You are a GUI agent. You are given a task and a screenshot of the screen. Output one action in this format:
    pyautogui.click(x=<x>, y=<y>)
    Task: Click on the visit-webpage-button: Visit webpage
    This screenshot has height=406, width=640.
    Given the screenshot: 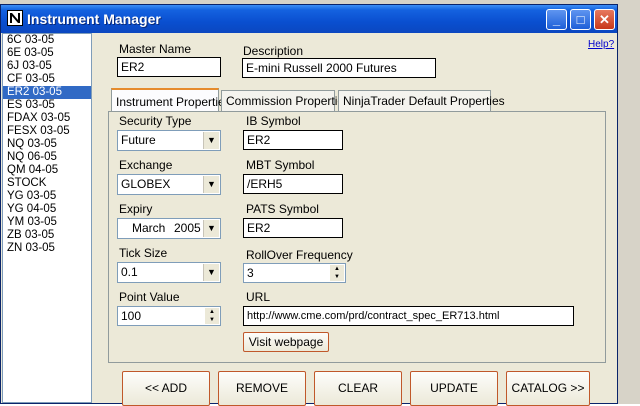 What is the action you would take?
    pyautogui.click(x=286, y=342)
    